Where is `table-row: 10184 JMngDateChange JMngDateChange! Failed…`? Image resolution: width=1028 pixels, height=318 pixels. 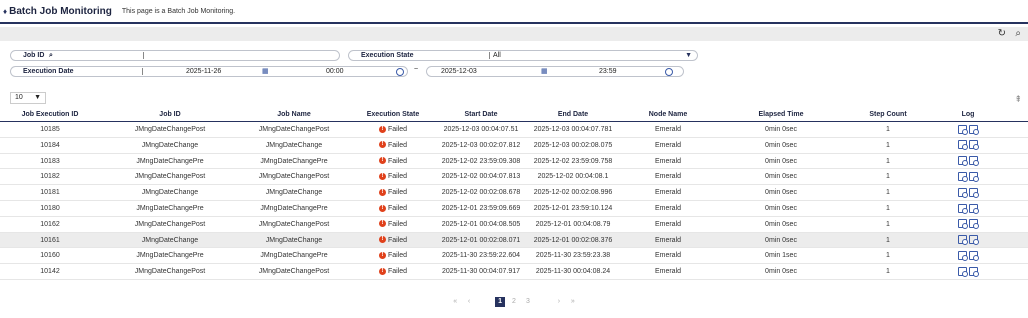 table-row: 10184 JMngDateChange JMngDateChange! Failed… is located at coordinates (514, 146).